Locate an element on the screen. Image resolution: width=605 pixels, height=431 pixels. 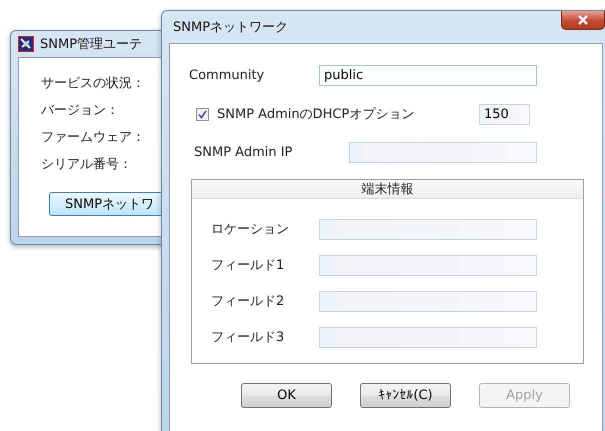
field-label: フィールド2 is located at coordinates (248, 301).